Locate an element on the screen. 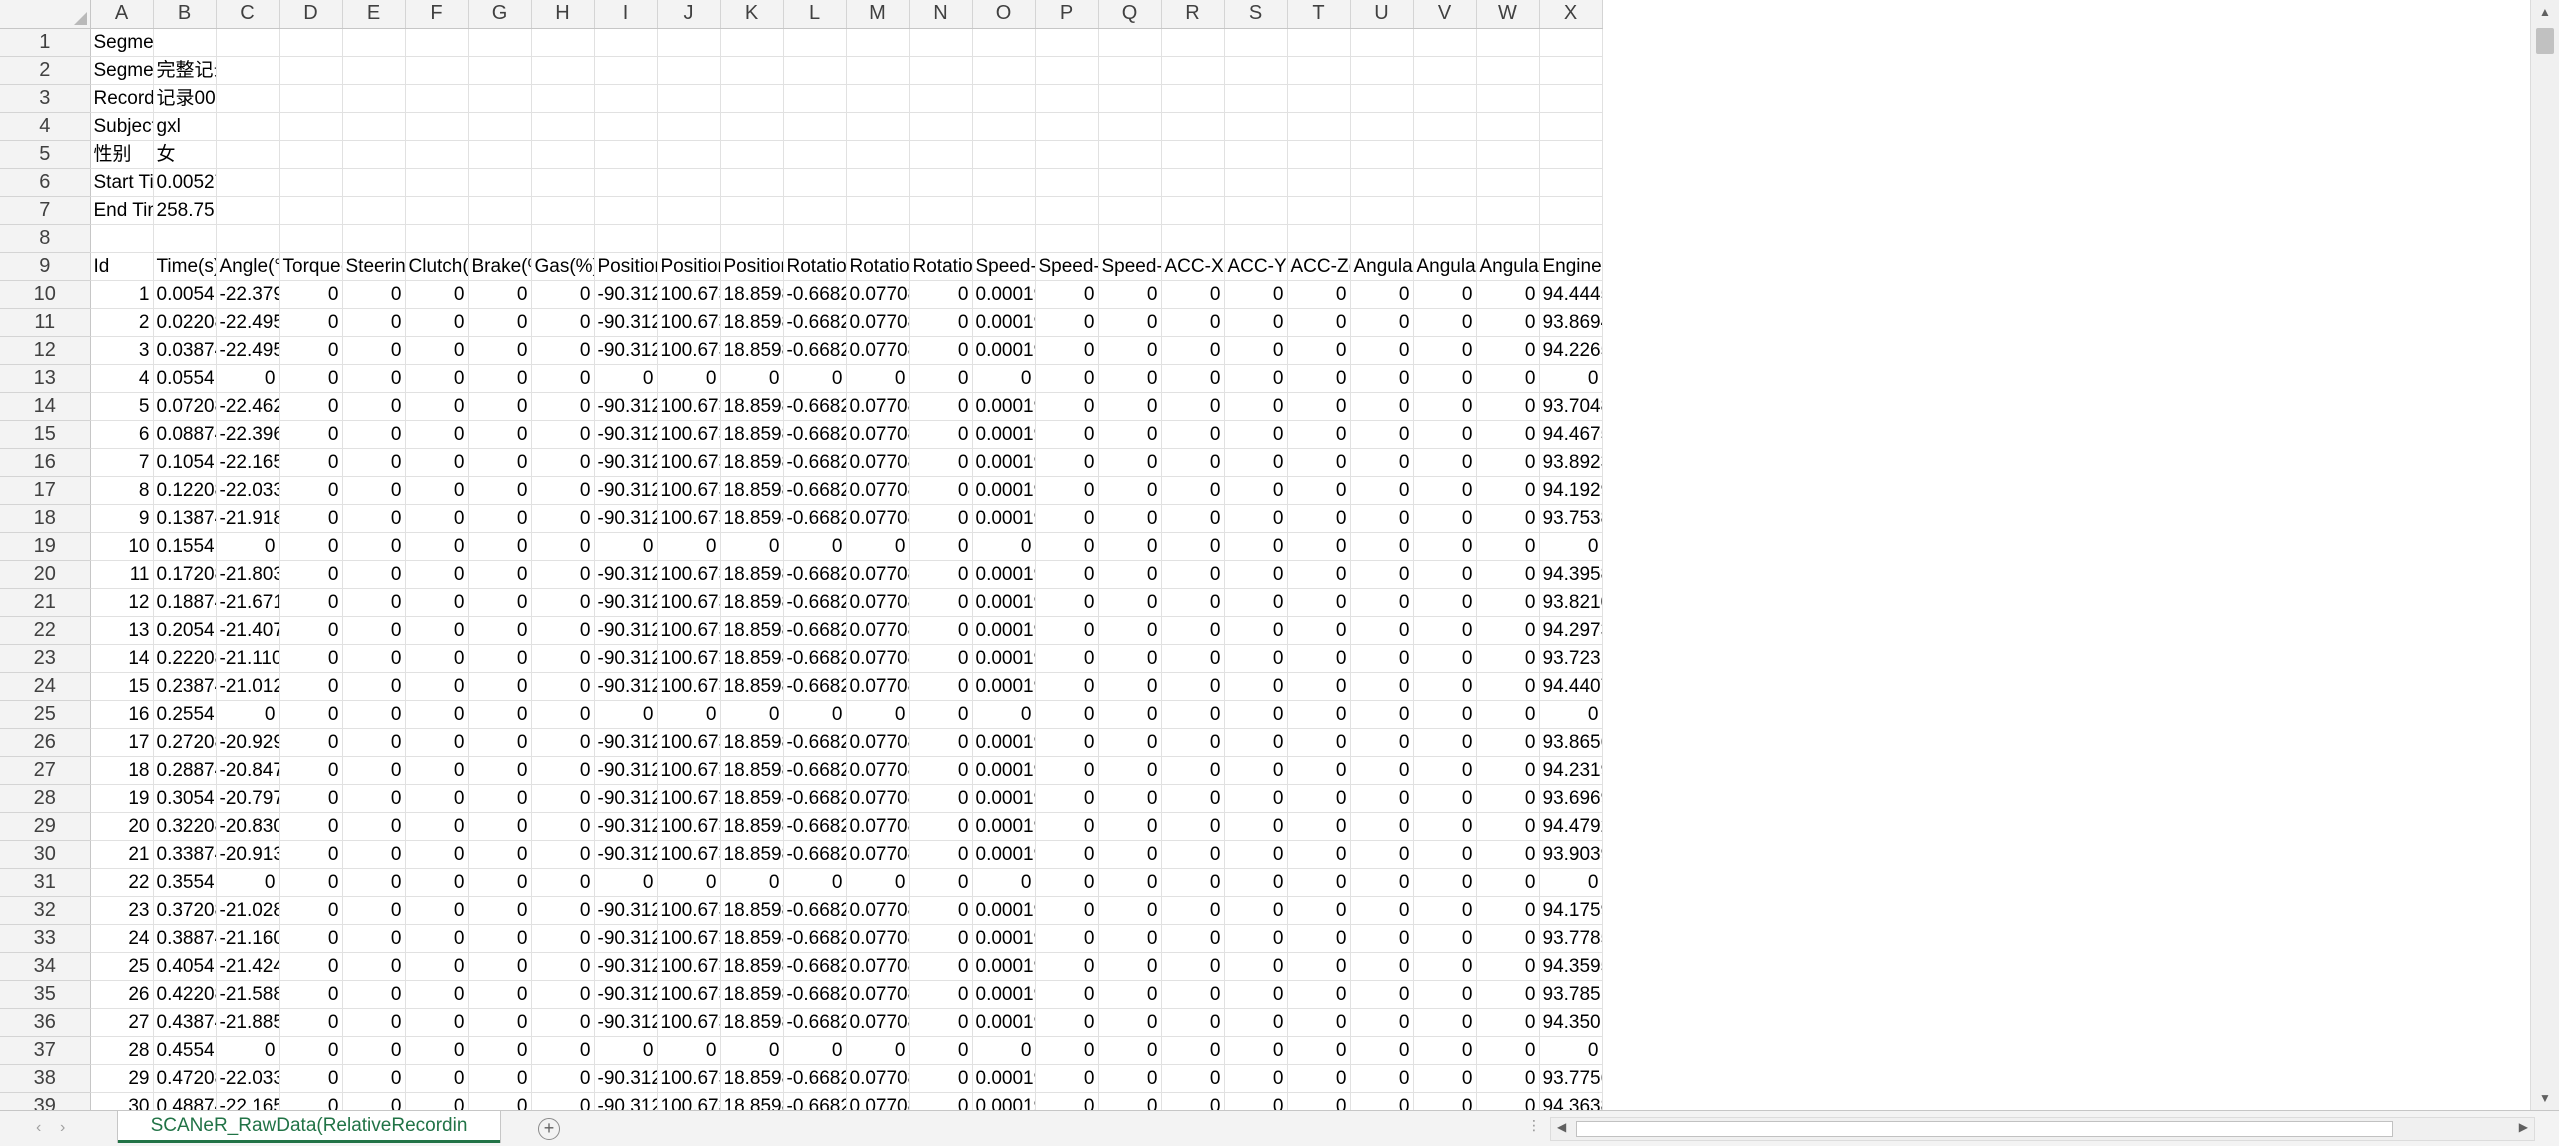 The image size is (2559, 1146). cell-time: 0.47208 is located at coordinates (185, 1078).